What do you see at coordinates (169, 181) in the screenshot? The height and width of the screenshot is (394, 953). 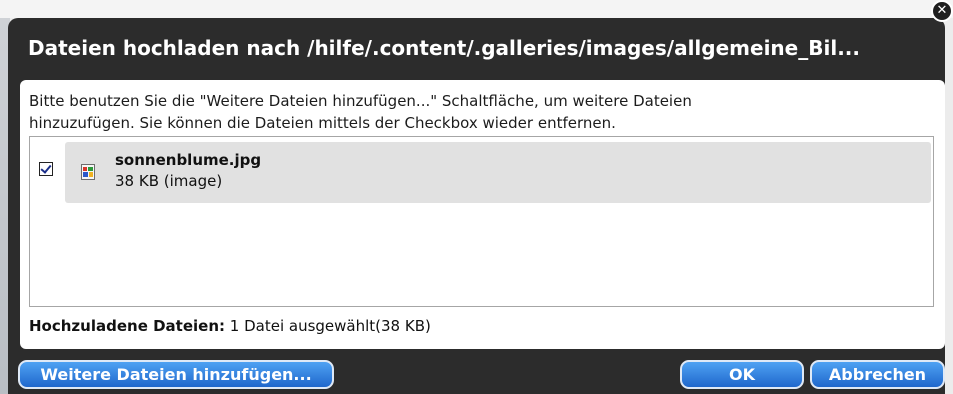 I see `file-size: 38 KB (image)` at bounding box center [169, 181].